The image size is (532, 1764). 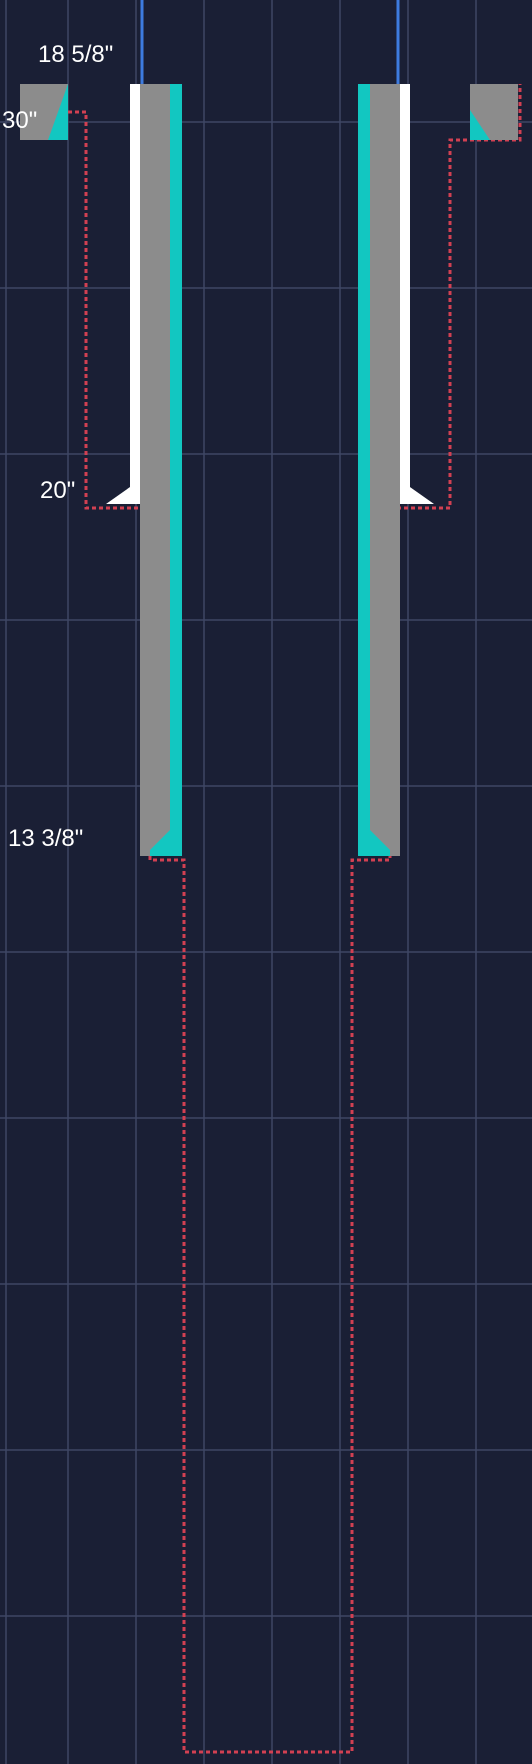 What do you see at coordinates (176, 470) in the screenshot?
I see `casing-18-5-8-left-cement` at bounding box center [176, 470].